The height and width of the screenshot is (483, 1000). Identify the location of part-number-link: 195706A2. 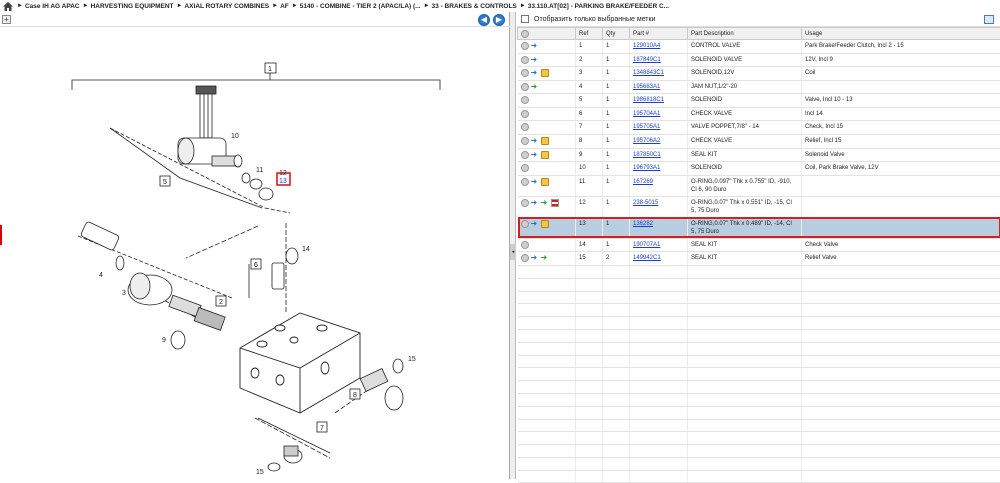
(646, 141).